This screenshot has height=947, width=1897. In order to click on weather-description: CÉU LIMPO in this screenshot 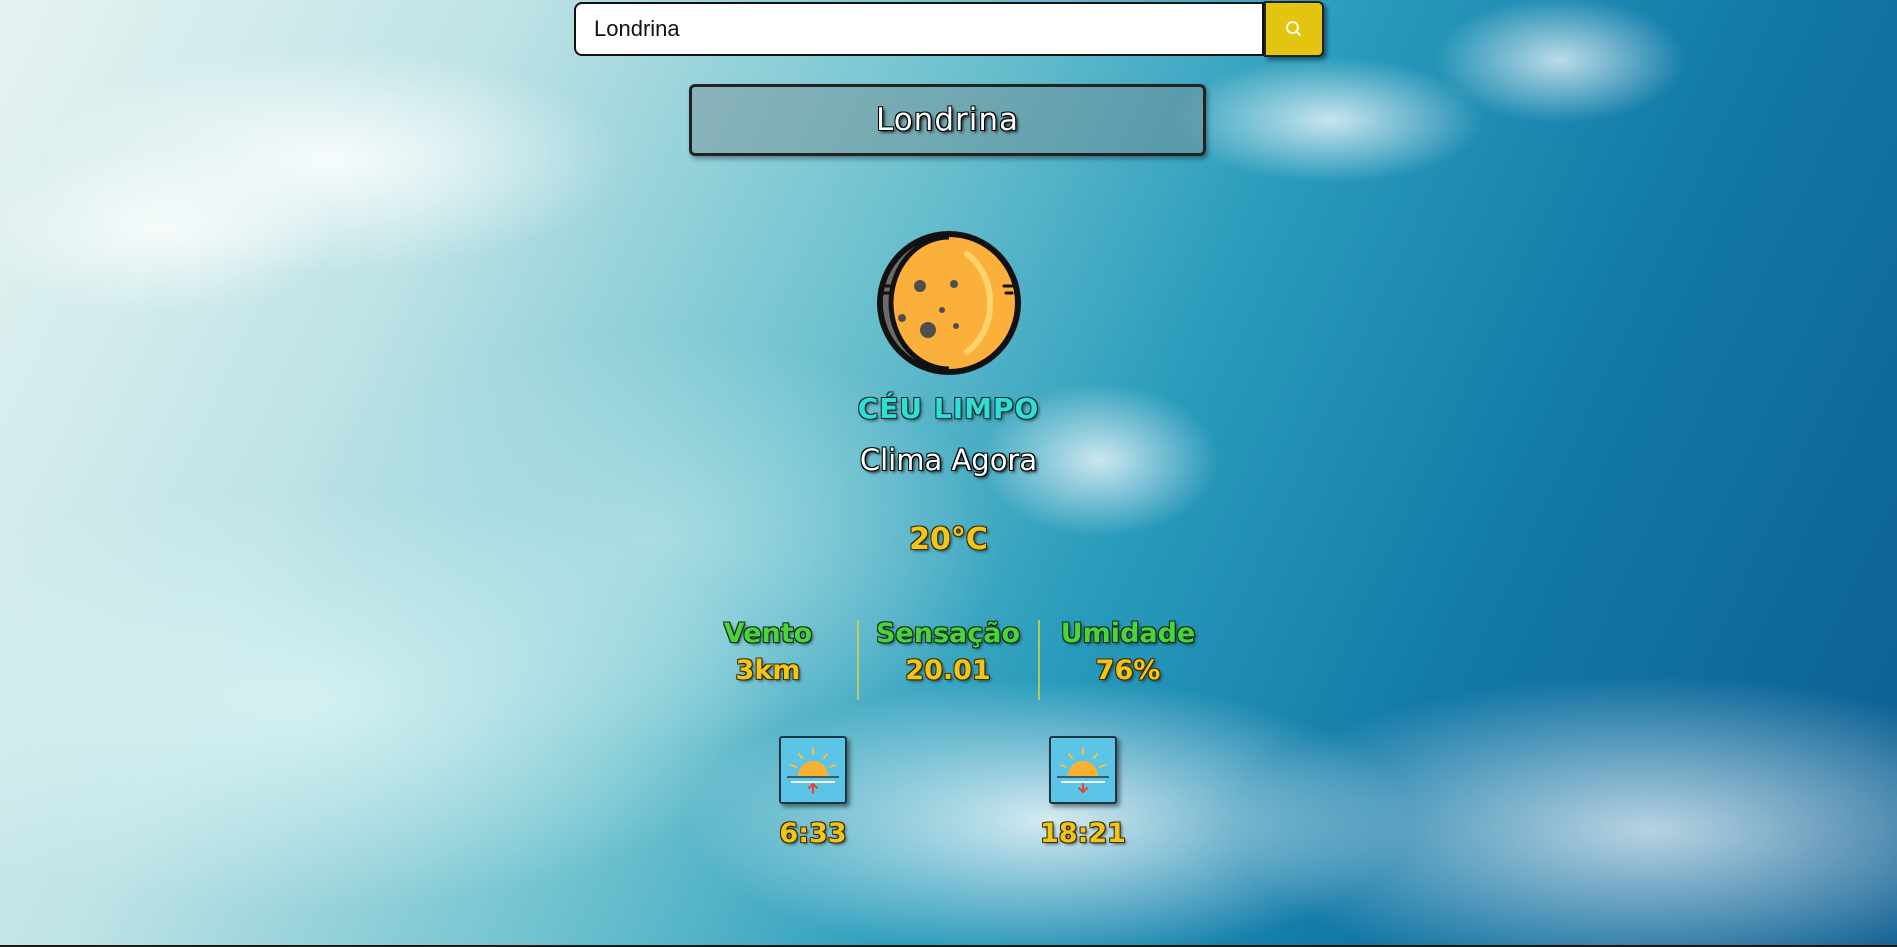, I will do `click(948, 408)`.